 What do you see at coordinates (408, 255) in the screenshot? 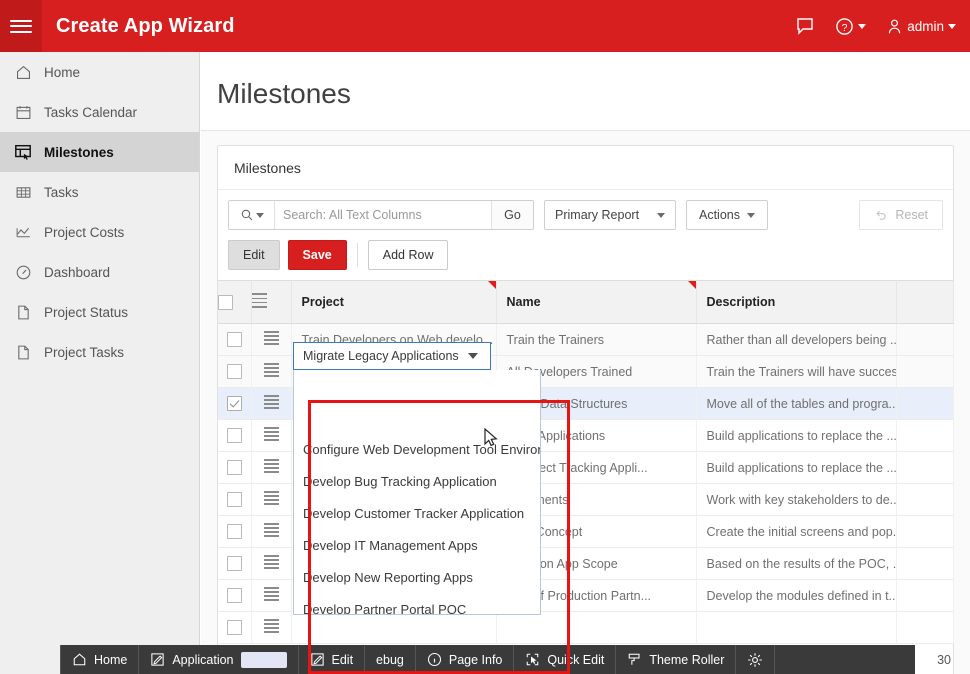
I see `add-row-button: Add Row` at bounding box center [408, 255].